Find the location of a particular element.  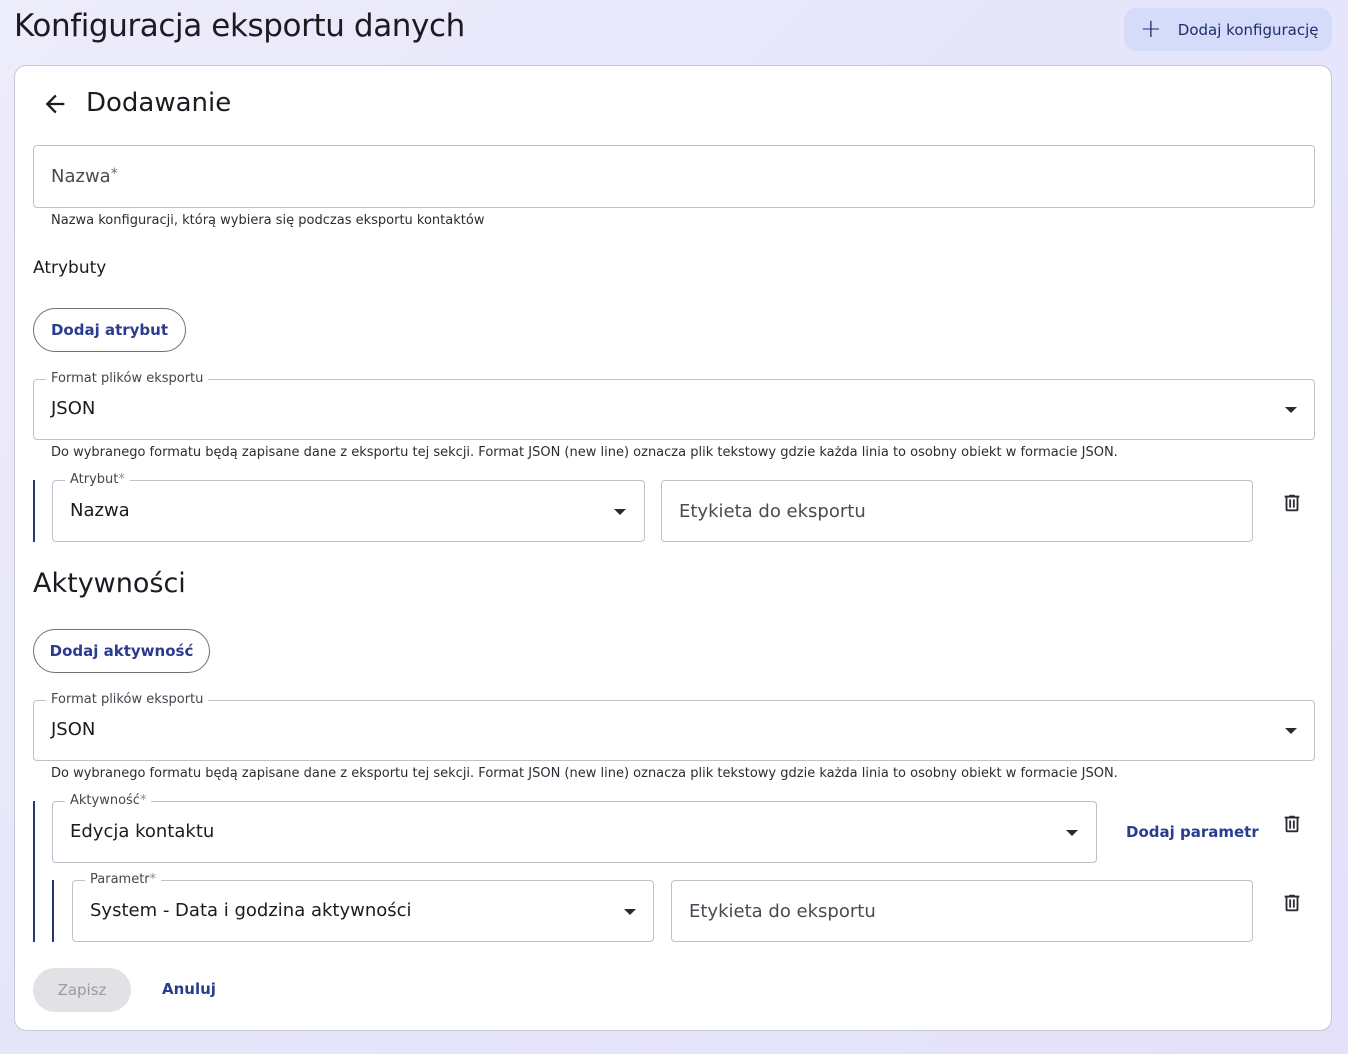

cancel-button: Anuluj is located at coordinates (189, 989).